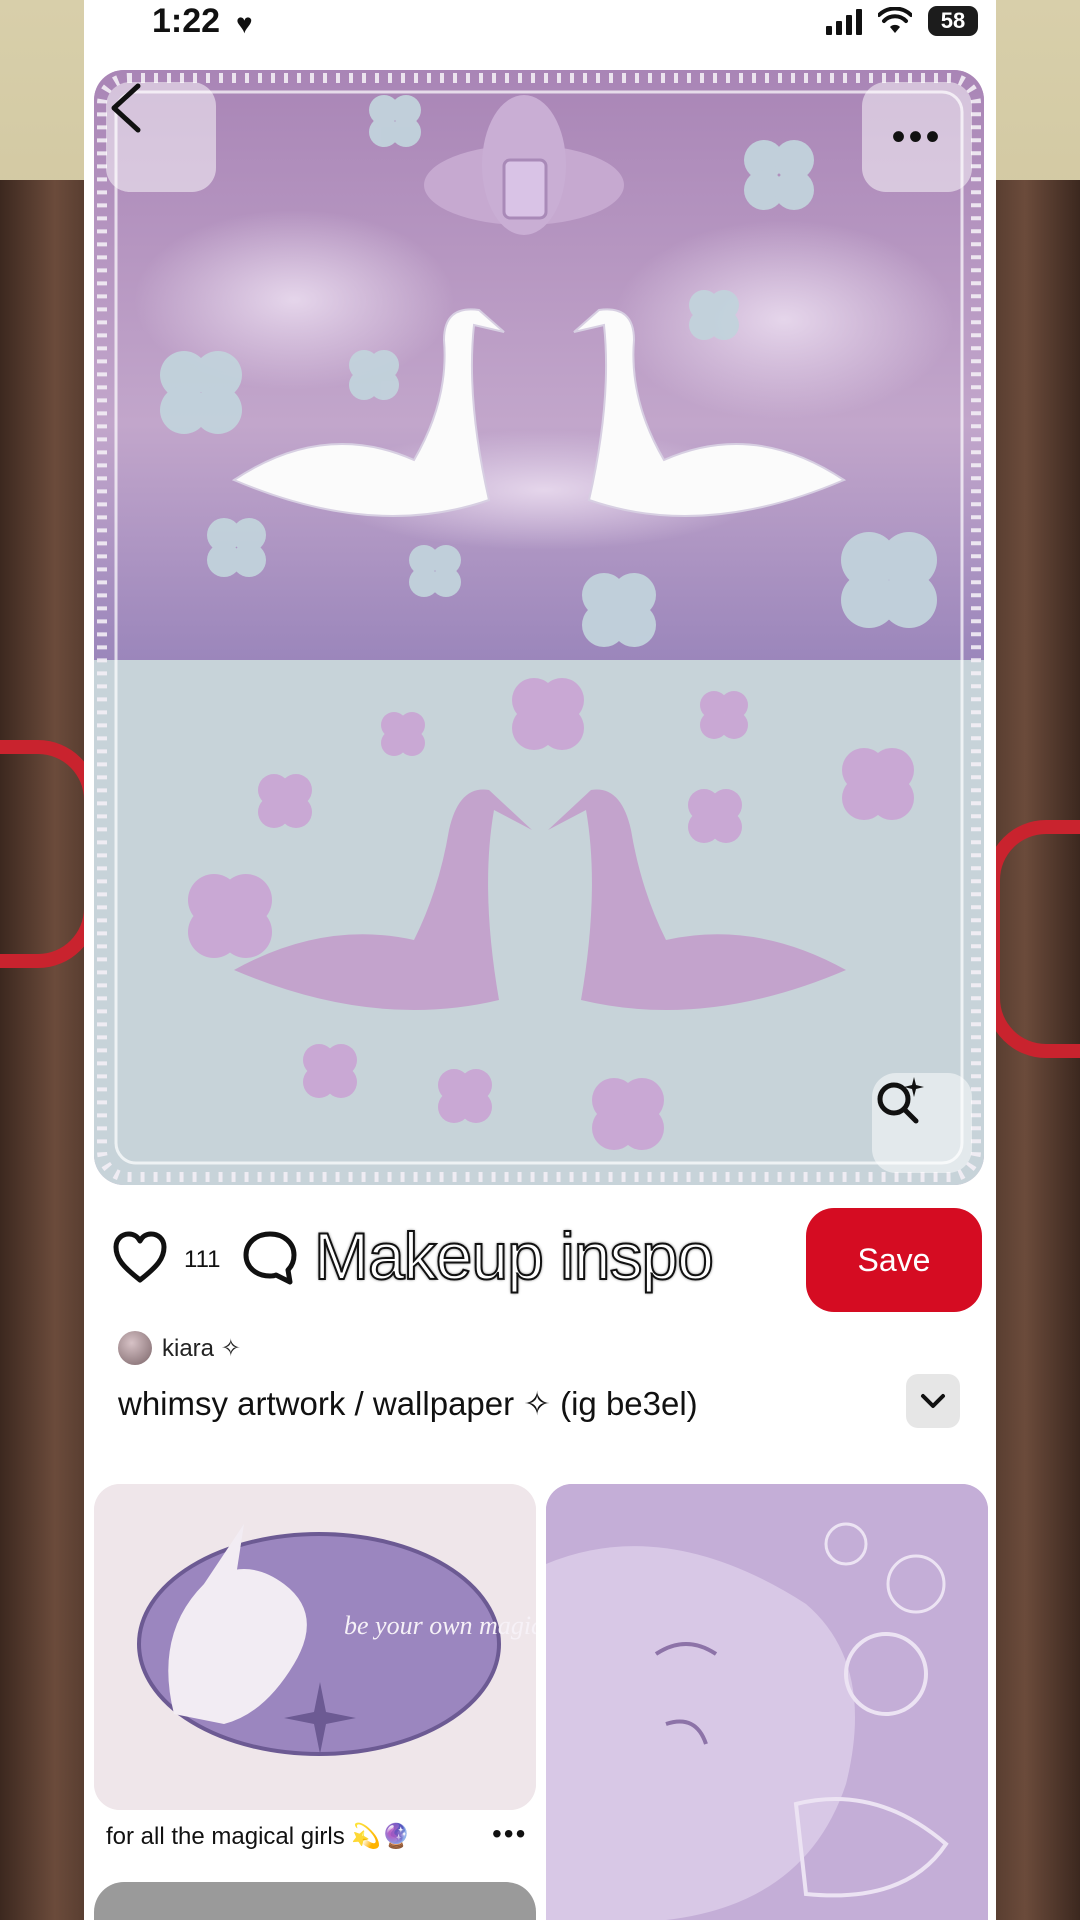 The width and height of the screenshot is (1080, 1920). I want to click on chevron-down-icon, so click(933, 1401).